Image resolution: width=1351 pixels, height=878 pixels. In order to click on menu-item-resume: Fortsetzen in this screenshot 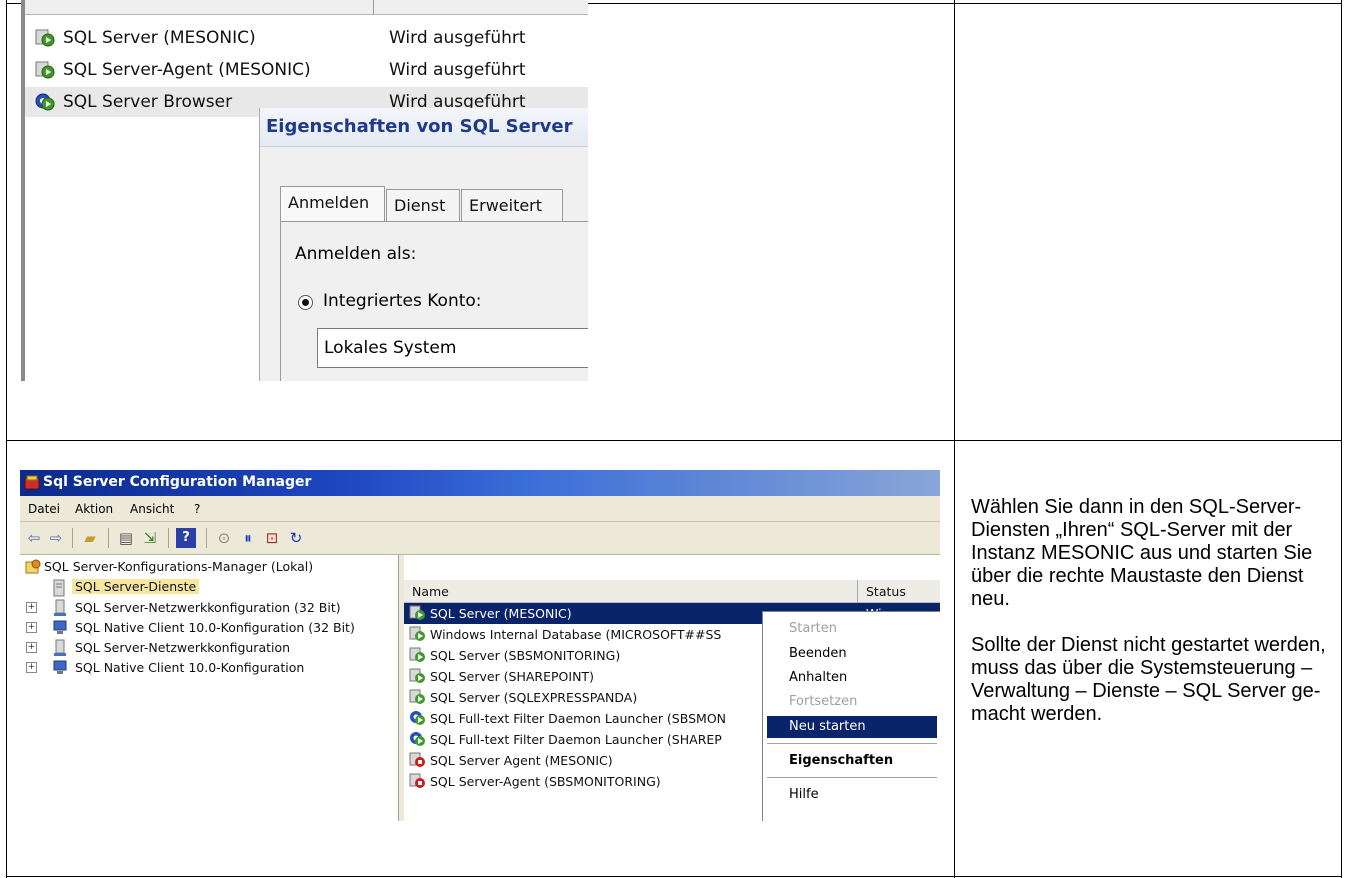, I will do `click(852, 702)`.